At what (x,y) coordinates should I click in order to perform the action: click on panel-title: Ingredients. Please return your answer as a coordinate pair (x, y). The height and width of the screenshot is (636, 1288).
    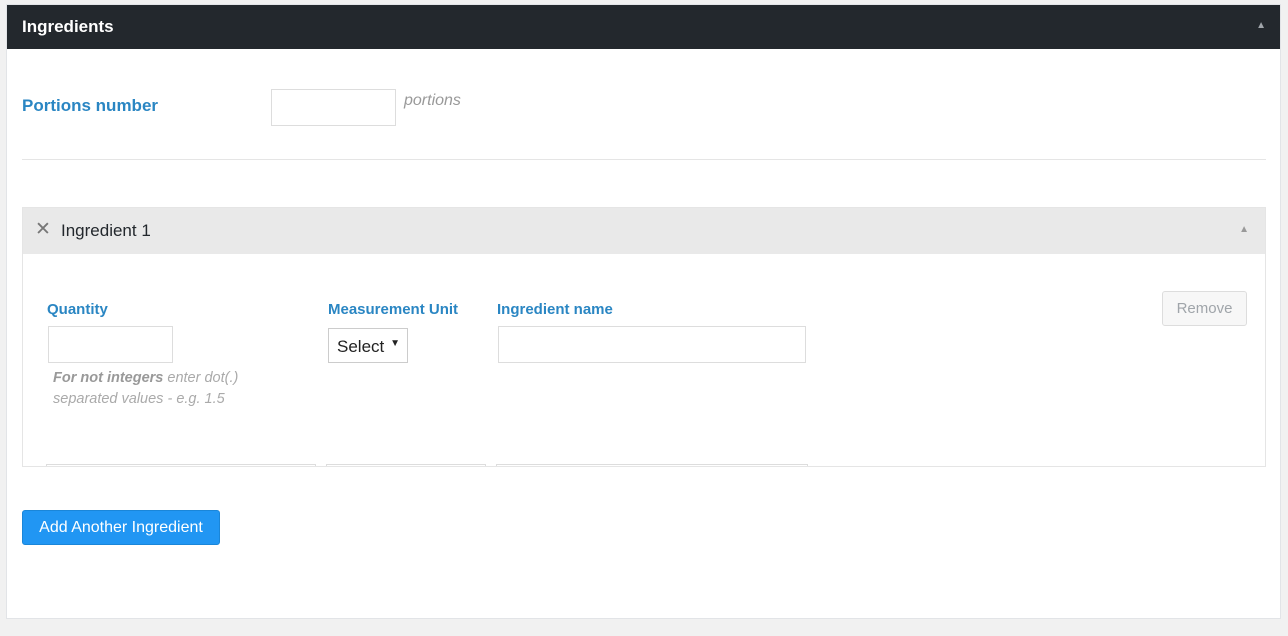
    Looking at the image, I should click on (68, 26).